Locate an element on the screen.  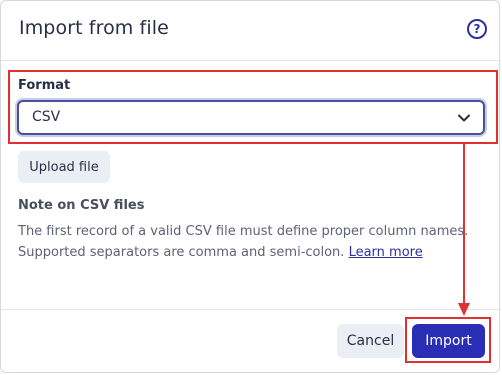
cancel-button: Cancel is located at coordinates (370, 341).